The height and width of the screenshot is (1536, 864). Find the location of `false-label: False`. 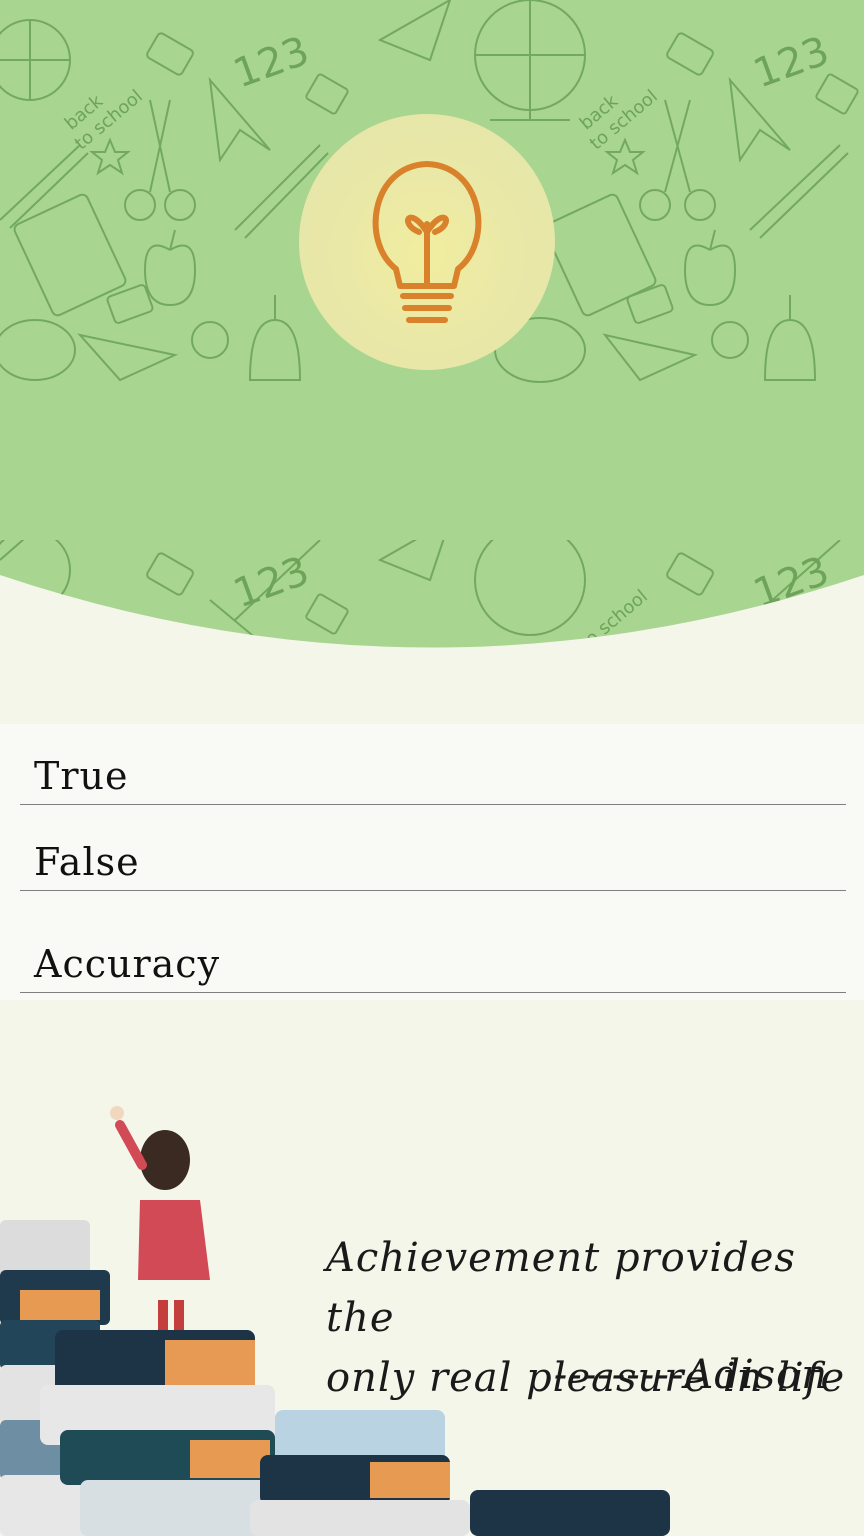

false-label: False is located at coordinates (87, 862).